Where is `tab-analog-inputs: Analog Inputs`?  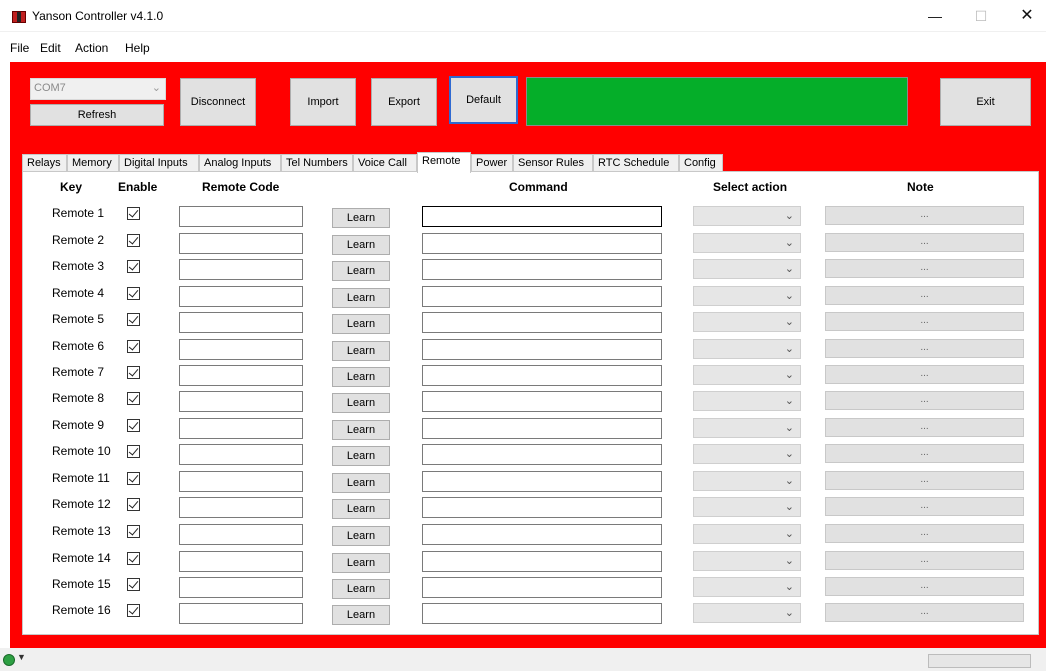 tab-analog-inputs: Analog Inputs is located at coordinates (240, 163).